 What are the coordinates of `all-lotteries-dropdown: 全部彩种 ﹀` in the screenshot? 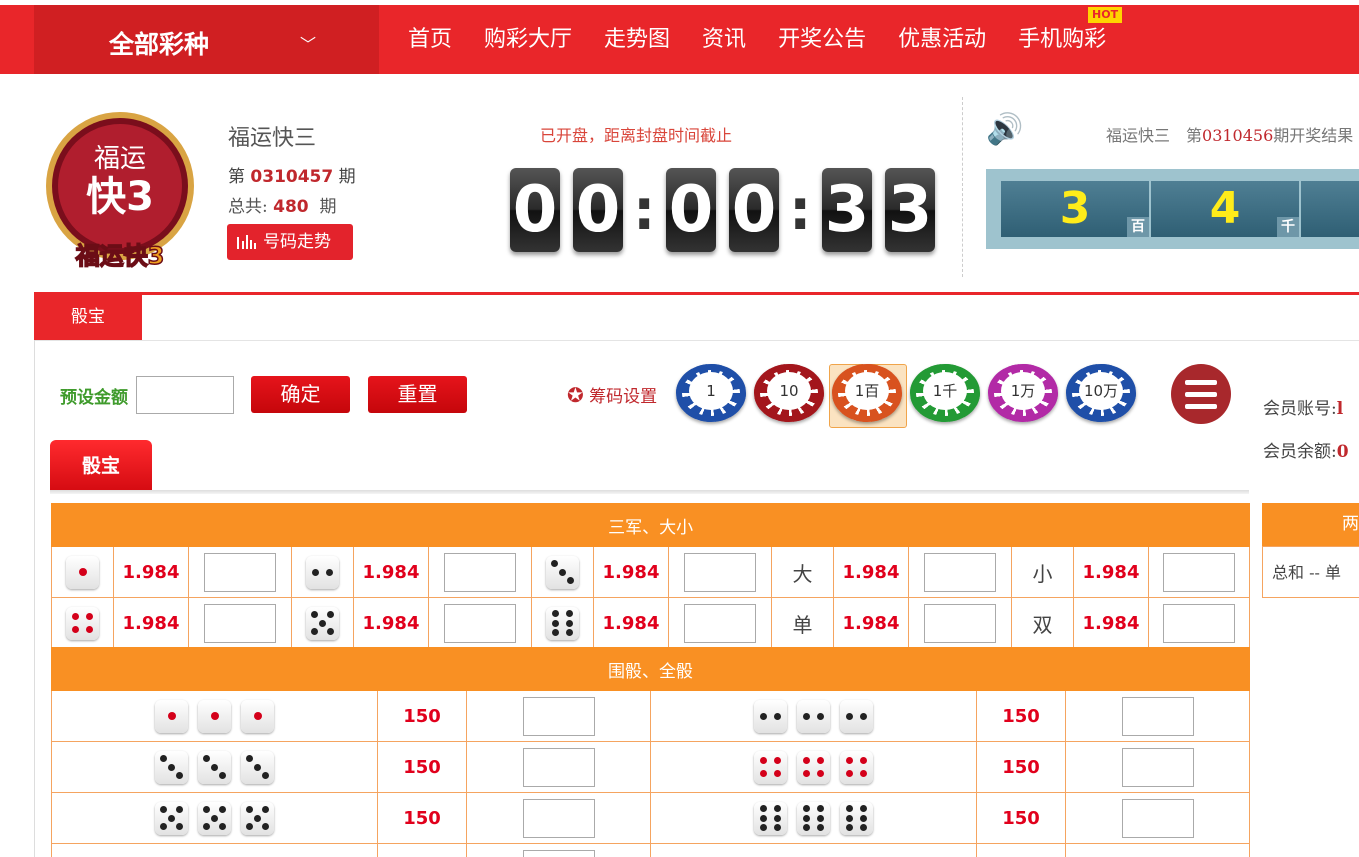 It's located at (206, 39).